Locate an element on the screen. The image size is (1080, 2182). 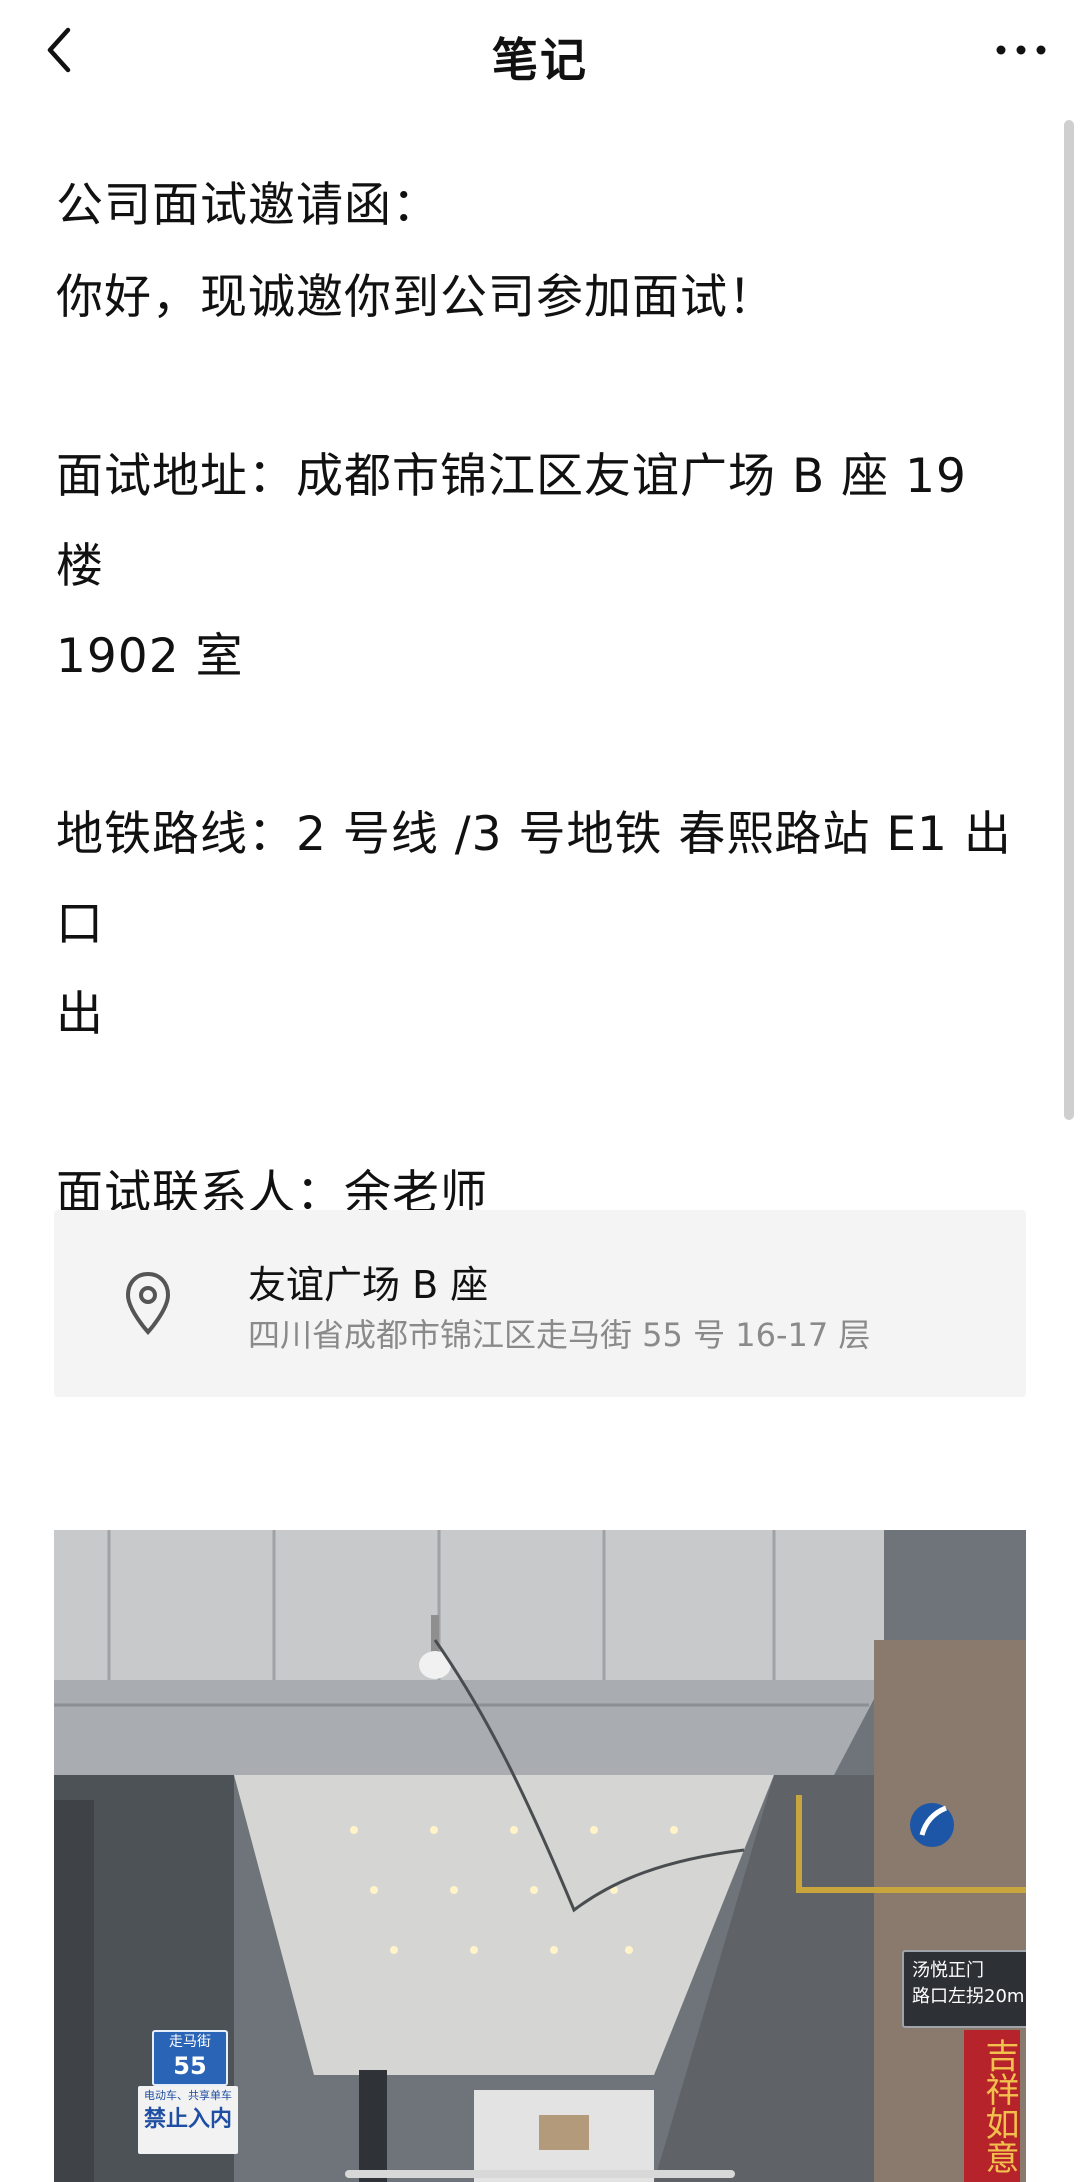
no-entry-sign: 电动车、共享单车 禁止入内 is located at coordinates (188, 2120).